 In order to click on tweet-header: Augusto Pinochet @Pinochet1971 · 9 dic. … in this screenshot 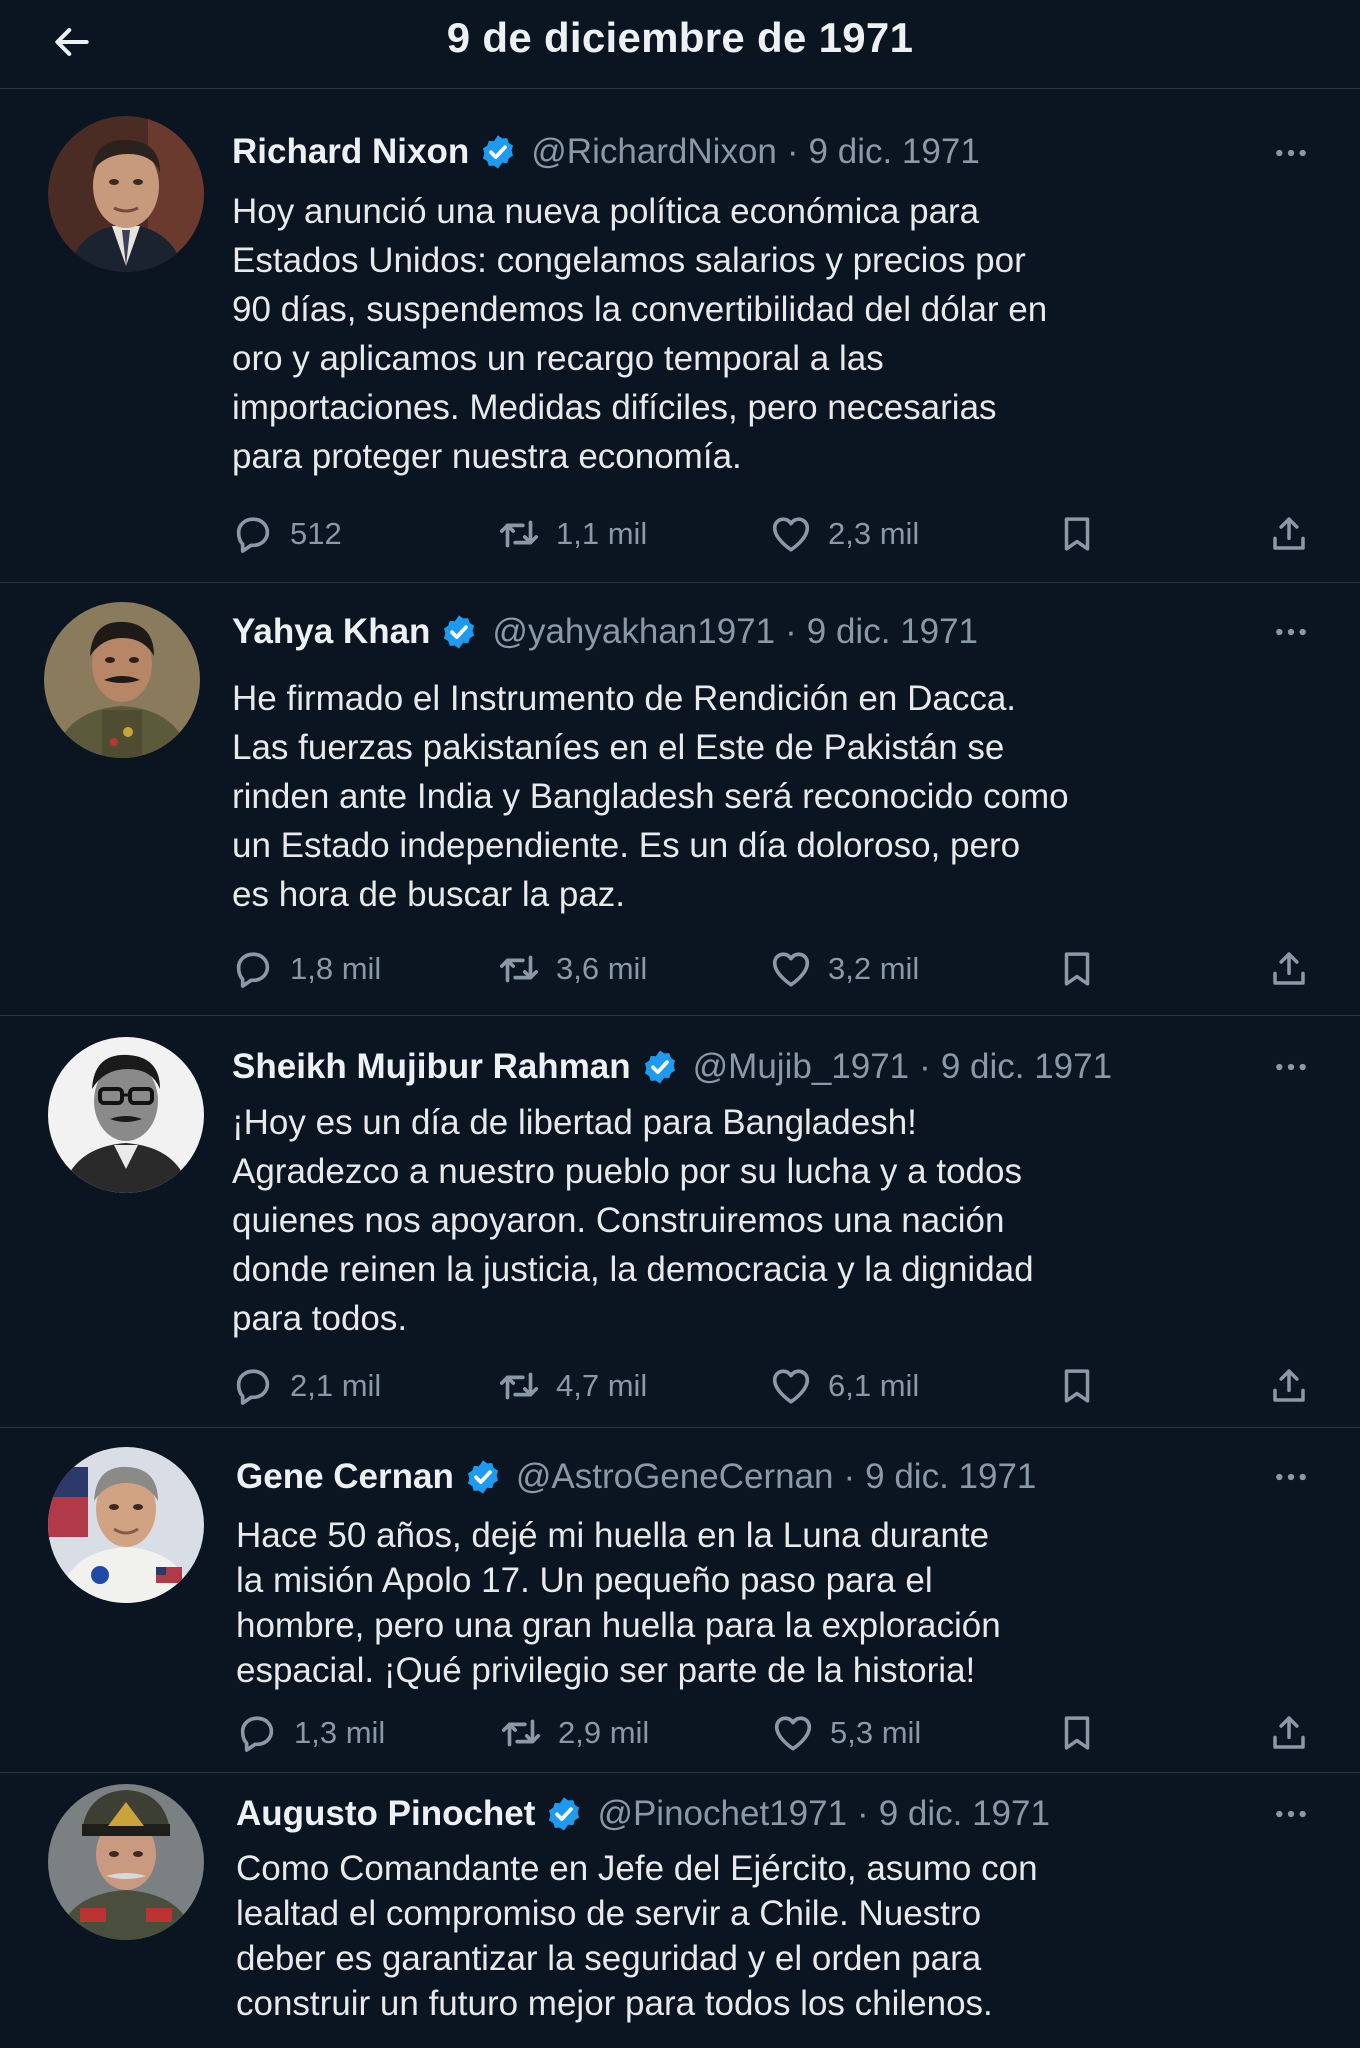, I will do `click(643, 1814)`.